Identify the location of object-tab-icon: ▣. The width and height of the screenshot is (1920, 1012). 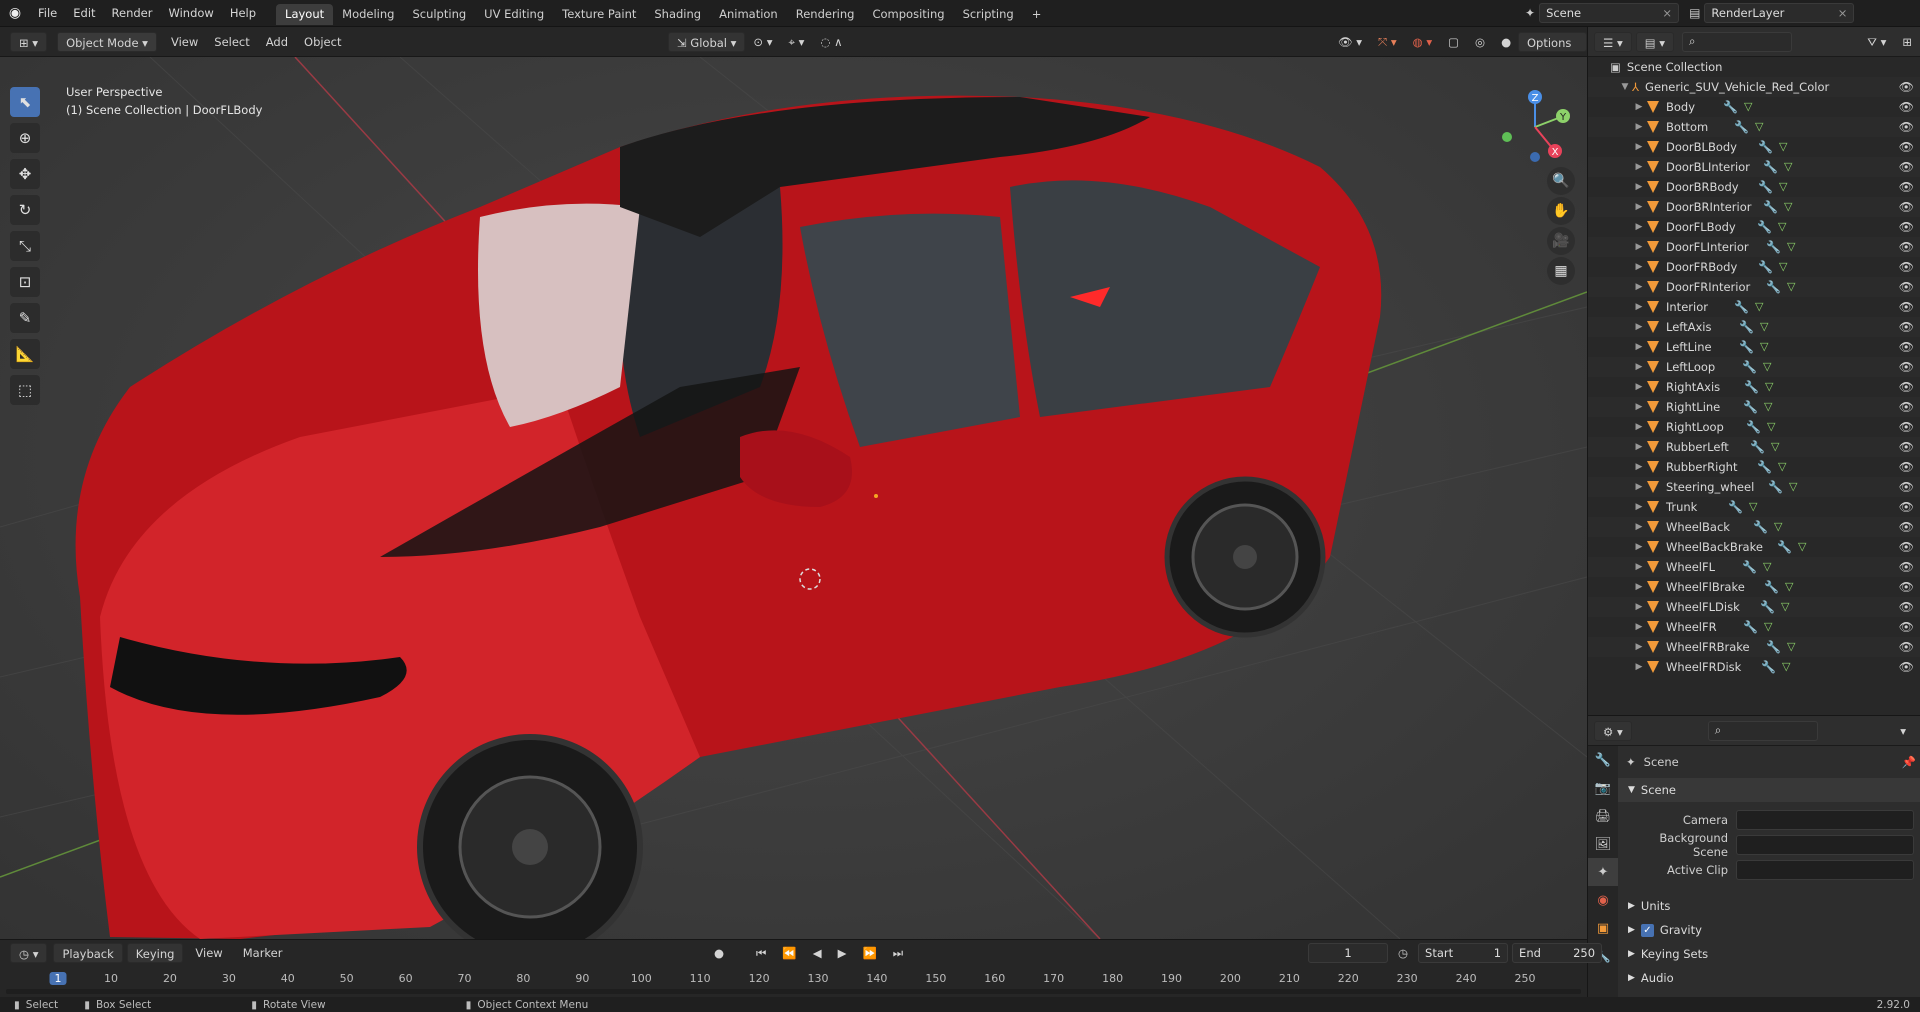
(1603, 928).